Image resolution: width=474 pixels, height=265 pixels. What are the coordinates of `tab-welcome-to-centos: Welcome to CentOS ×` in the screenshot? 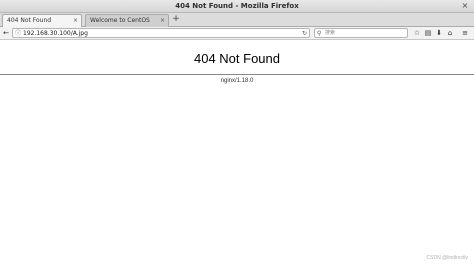 It's located at (127, 20).